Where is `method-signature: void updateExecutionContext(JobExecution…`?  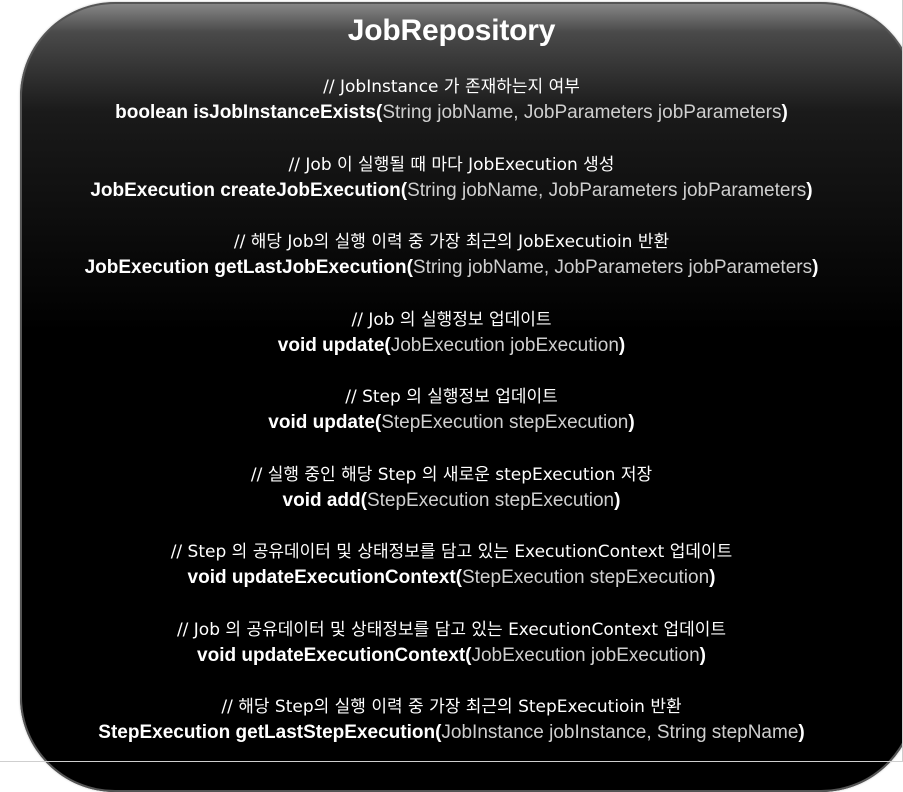 method-signature: void updateExecutionContext(JobExecution… is located at coordinates (451, 656).